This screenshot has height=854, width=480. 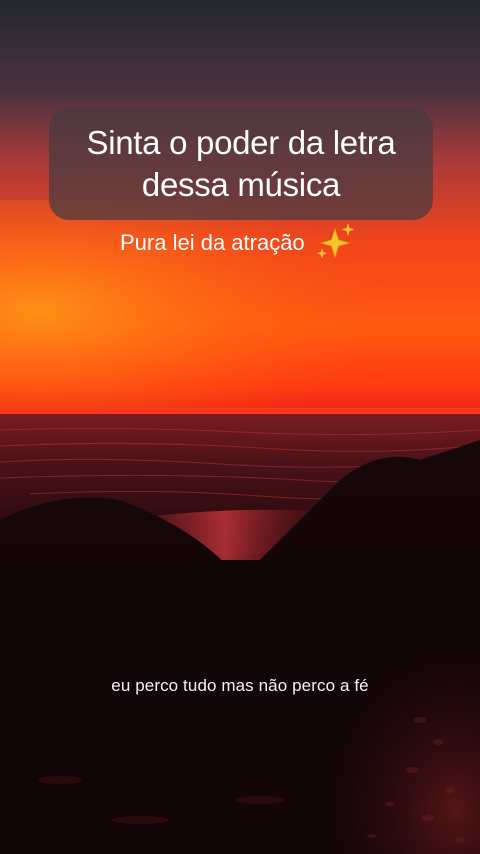 What do you see at coordinates (241, 184) in the screenshot?
I see `title-line-2: dessa música` at bounding box center [241, 184].